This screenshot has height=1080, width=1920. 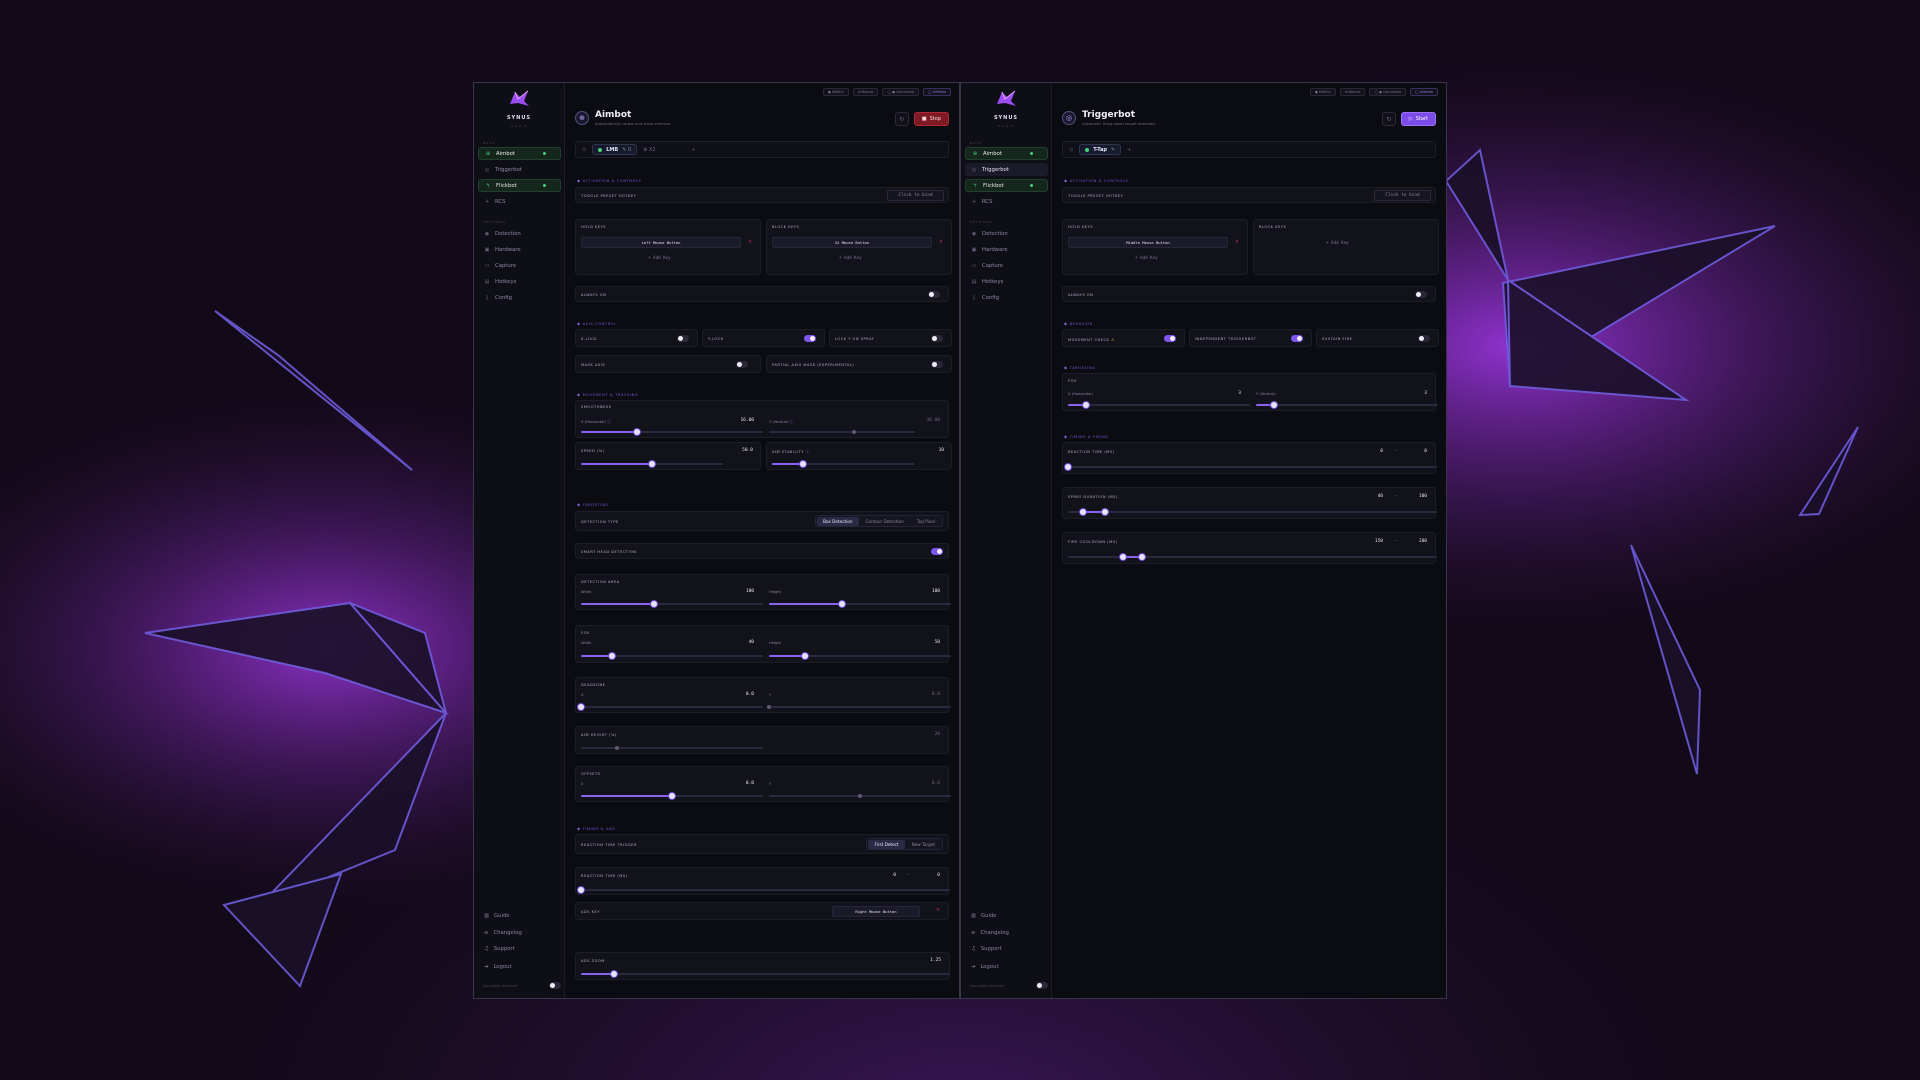 I want to click on option-contour-detection: Contour Detection, so click(x=885, y=521).